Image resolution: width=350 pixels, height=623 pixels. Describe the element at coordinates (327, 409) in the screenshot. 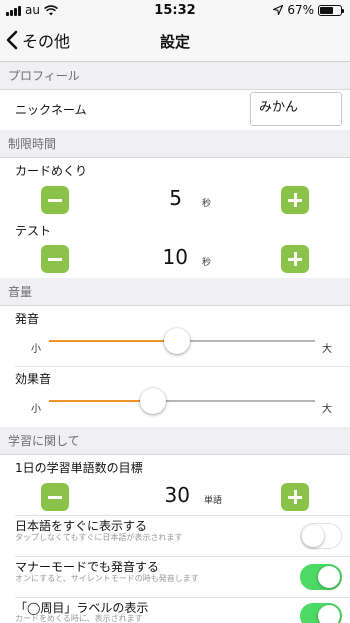

I see `sound-effect-max-label: 大` at that location.